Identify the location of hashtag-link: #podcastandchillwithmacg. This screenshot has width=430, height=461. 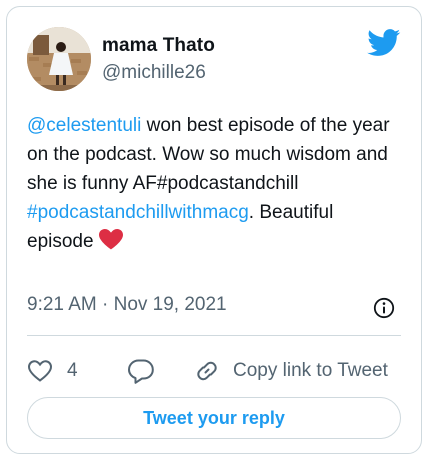
(138, 212).